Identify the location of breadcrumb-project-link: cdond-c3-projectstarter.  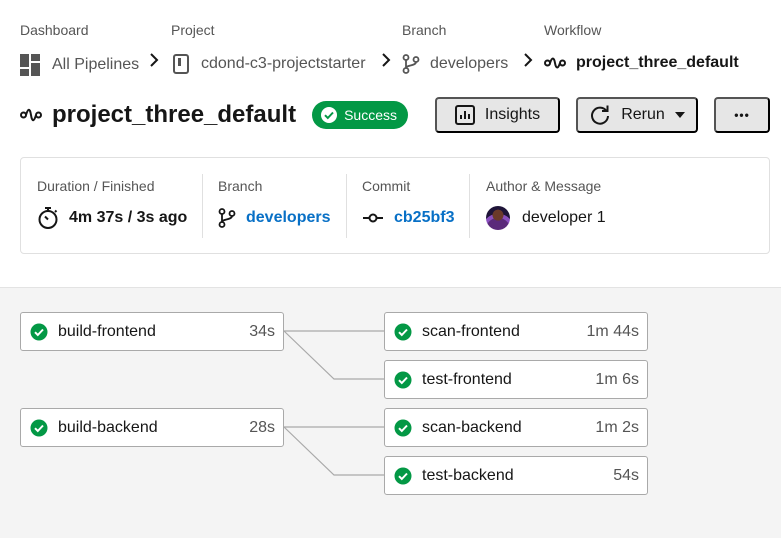
(268, 64).